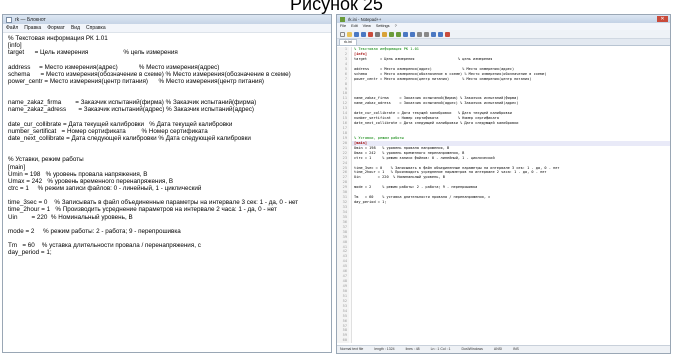 This screenshot has height=355, width=673. Describe the element at coordinates (356, 34) in the screenshot. I see `save-icon` at that location.